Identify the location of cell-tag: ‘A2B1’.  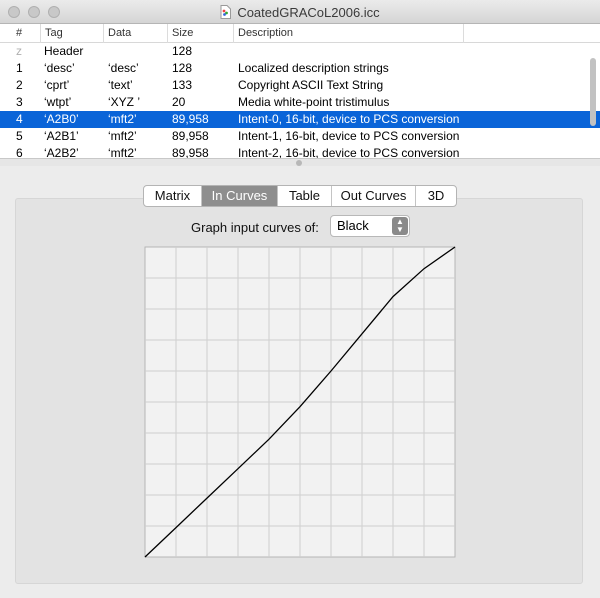
(61, 136).